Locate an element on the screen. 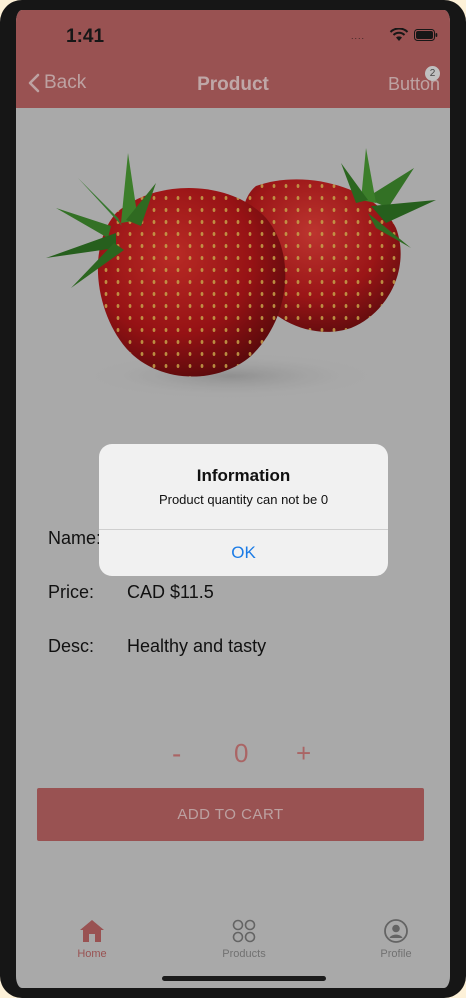 Image resolution: width=466 pixels, height=998 pixels. alert-message: Product quantity can not be 0 is located at coordinates (243, 499).